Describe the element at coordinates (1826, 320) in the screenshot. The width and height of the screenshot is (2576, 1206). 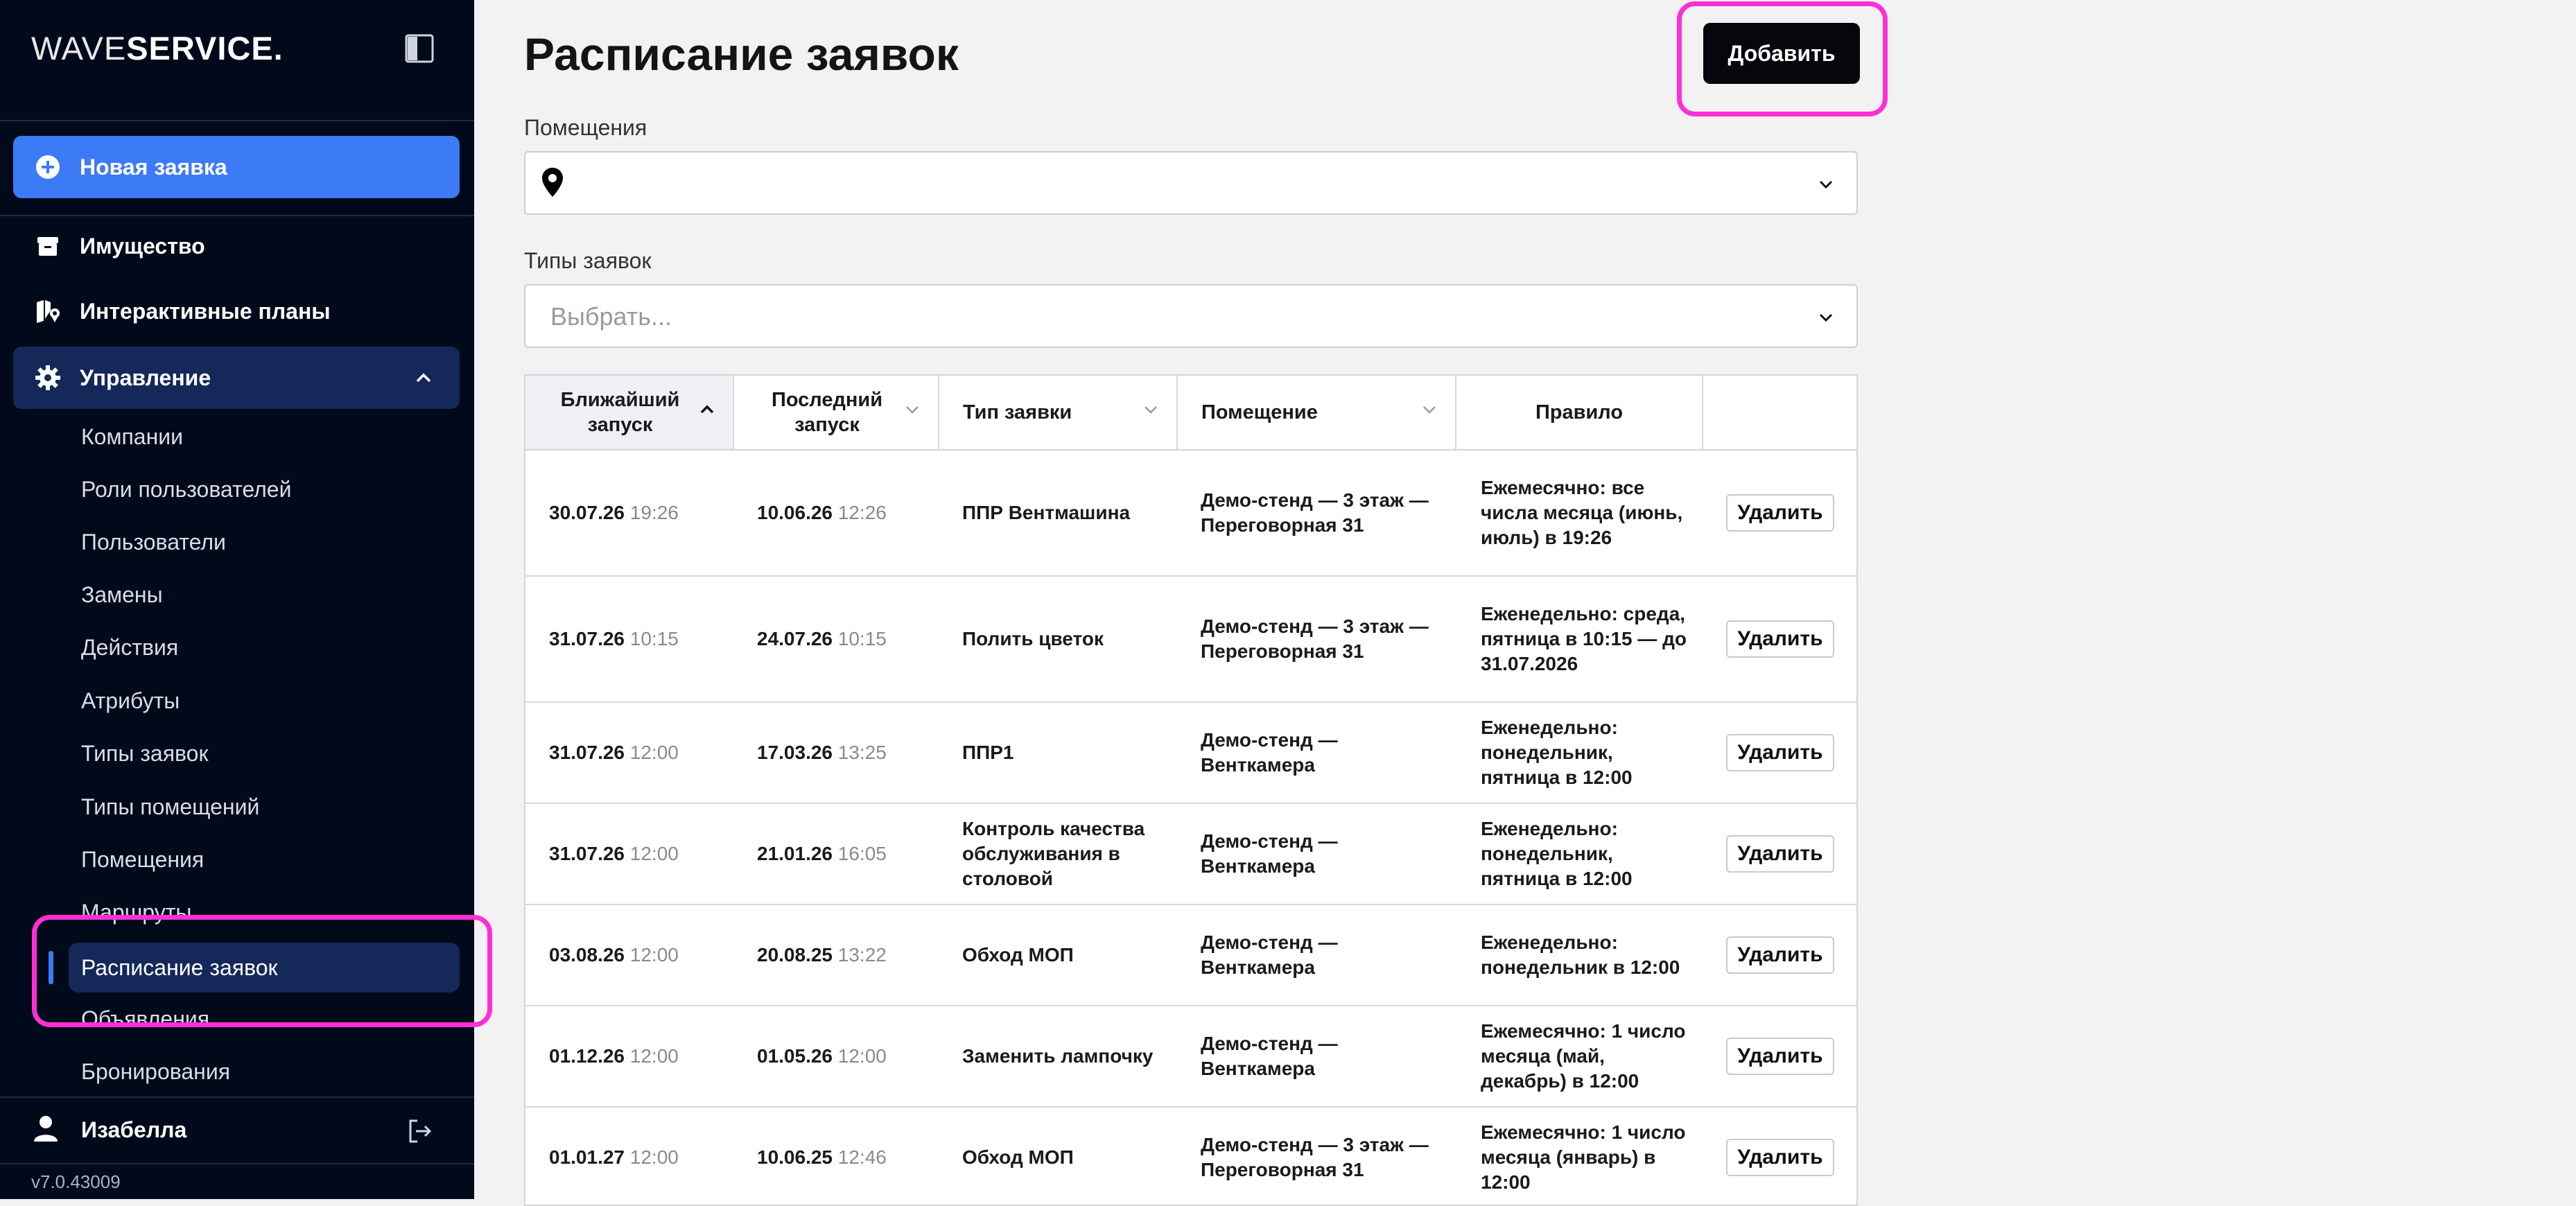
I see `chevron-down-icon` at that location.